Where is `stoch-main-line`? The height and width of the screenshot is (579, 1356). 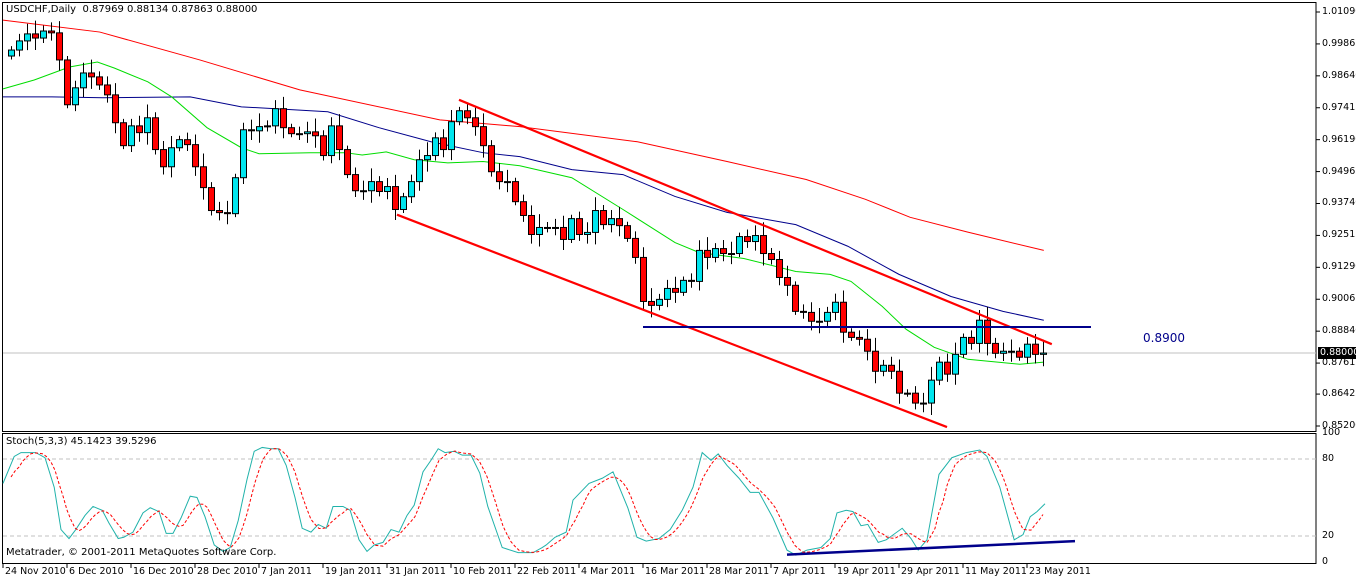
stoch-main-line is located at coordinates (524, 501).